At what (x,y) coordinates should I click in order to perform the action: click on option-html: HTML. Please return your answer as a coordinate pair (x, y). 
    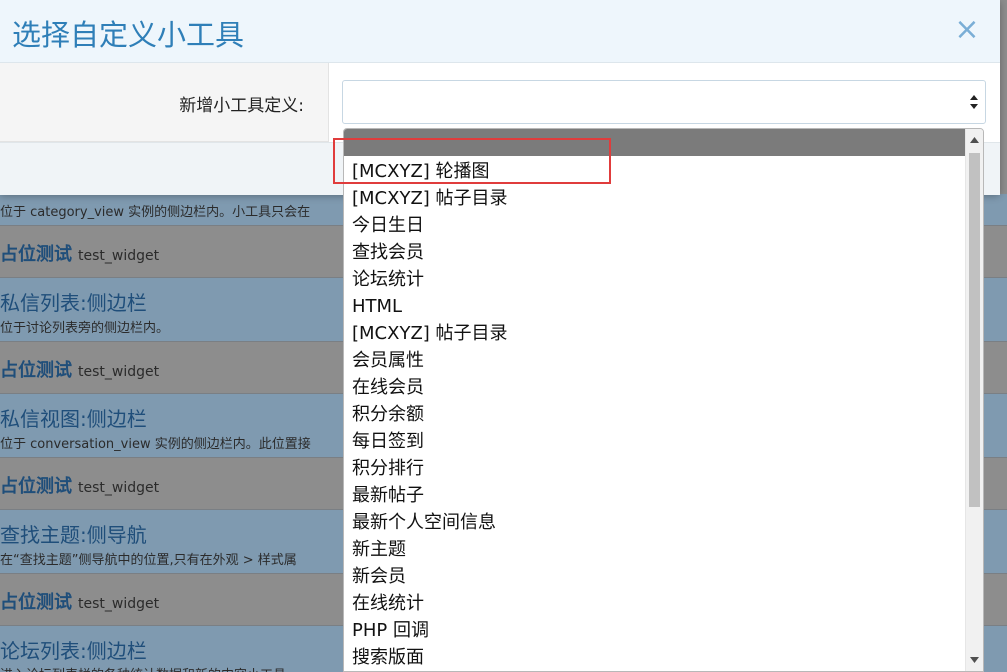
    Looking at the image, I should click on (655, 306).